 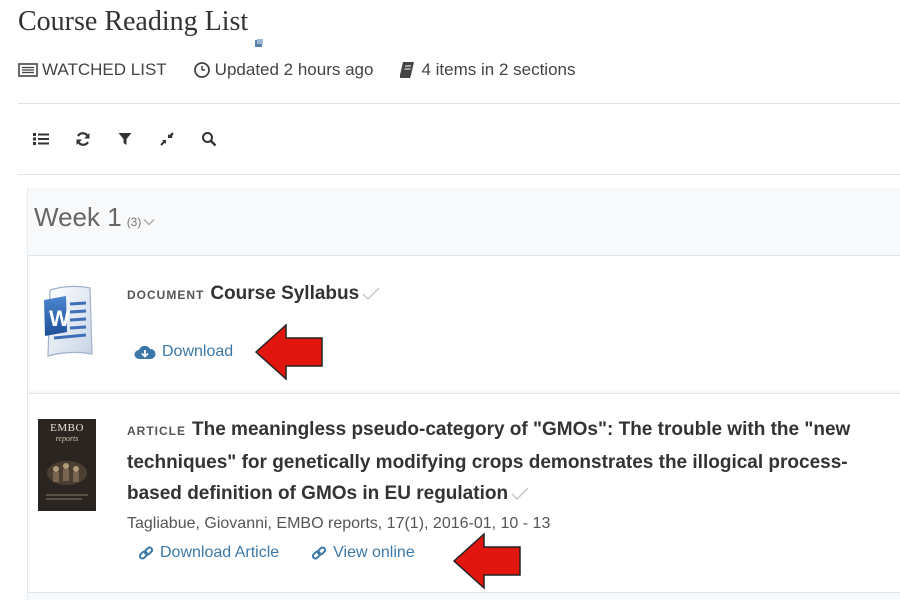 I want to click on edit-icon, so click(x=259, y=35).